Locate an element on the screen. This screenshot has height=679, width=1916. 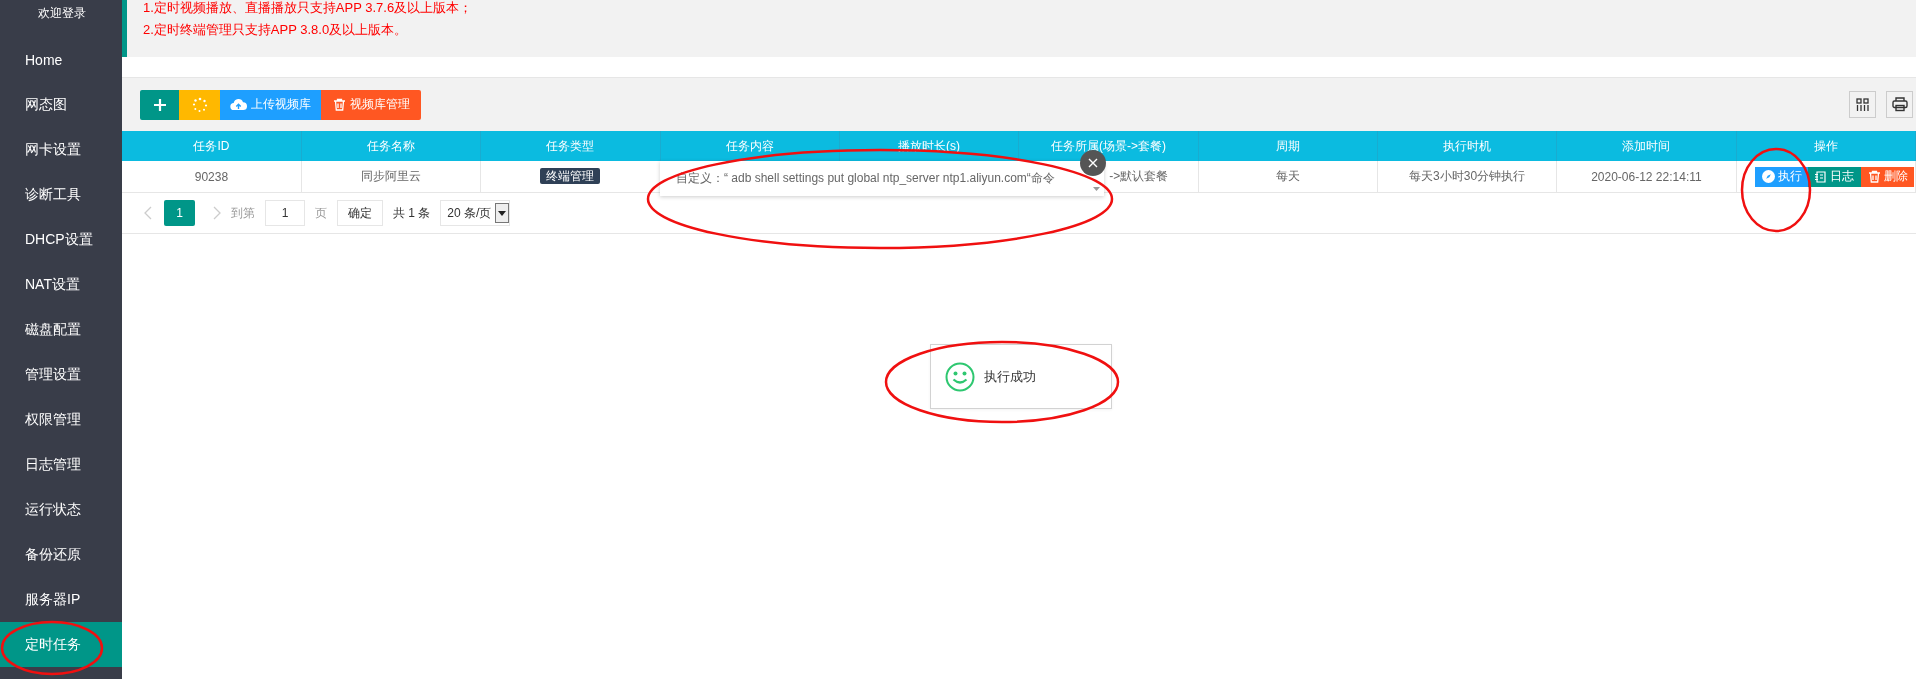
sidebar-item: 管理设置 is located at coordinates (61, 374).